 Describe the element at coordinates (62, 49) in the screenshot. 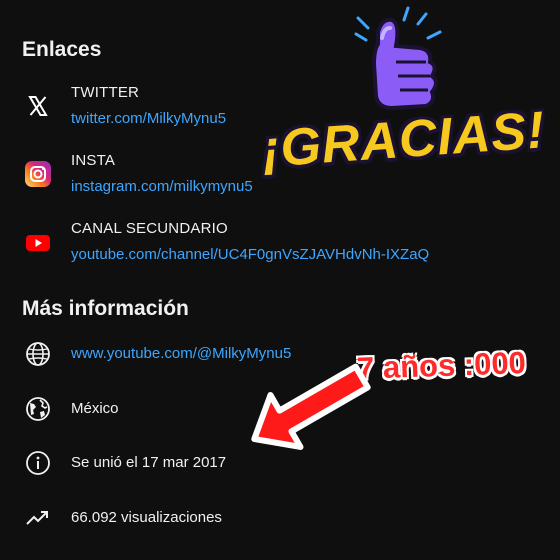

I see `links-section-title: Enlaces` at that location.